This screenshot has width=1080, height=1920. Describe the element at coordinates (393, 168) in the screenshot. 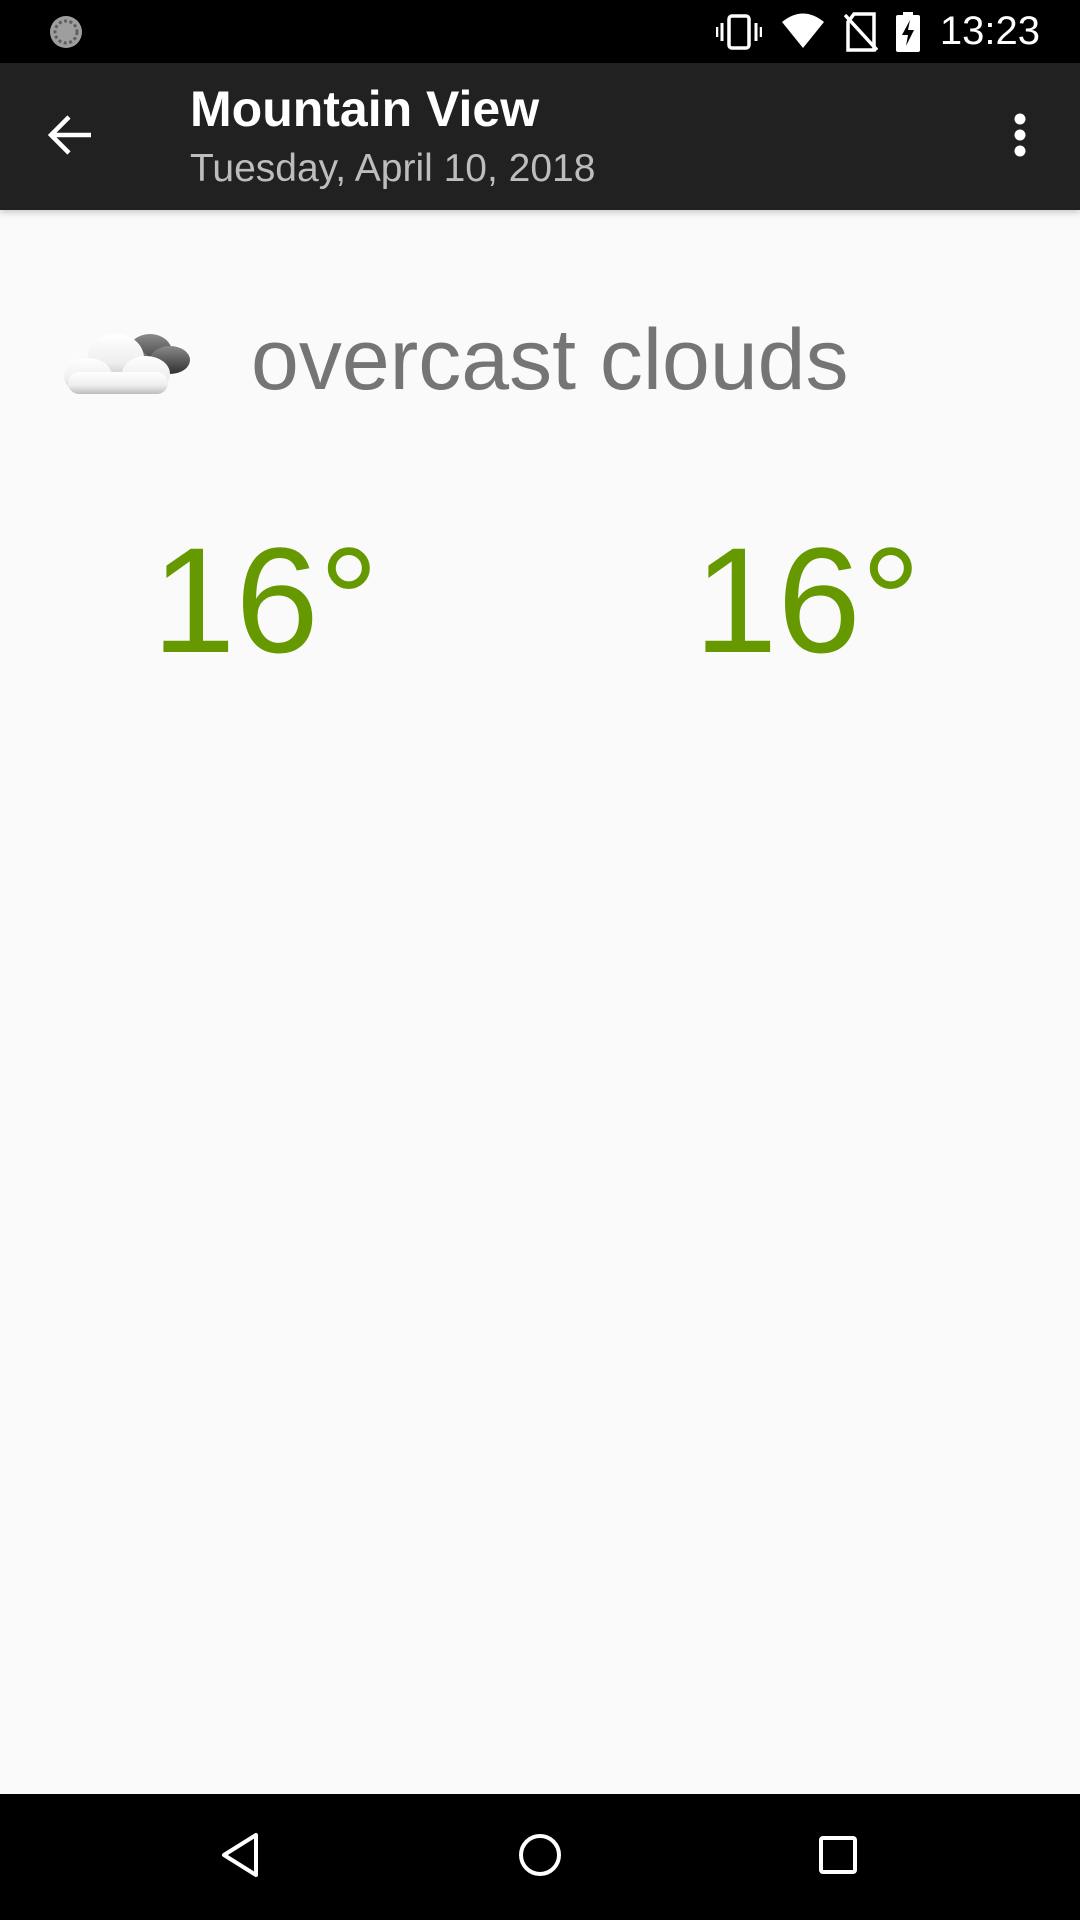

I see `page-subtitle: Tuesday, April 10, 2018` at that location.